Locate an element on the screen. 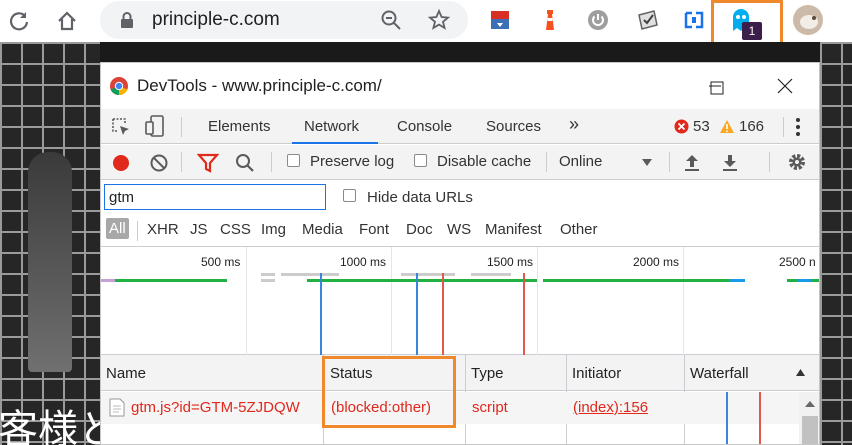 The image size is (852, 445). reload-icon is located at coordinates (19, 21).